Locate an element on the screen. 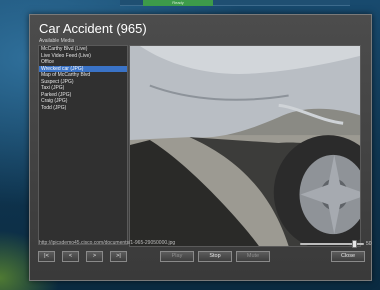 The height and width of the screenshot is (290, 380). stop-button: Stop is located at coordinates (215, 256).